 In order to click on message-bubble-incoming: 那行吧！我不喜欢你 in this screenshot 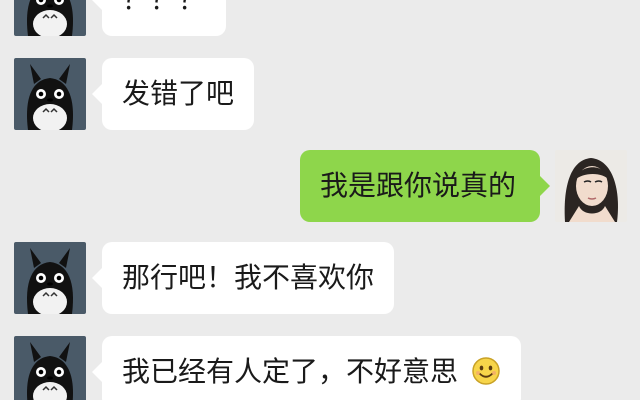, I will do `click(243, 278)`.